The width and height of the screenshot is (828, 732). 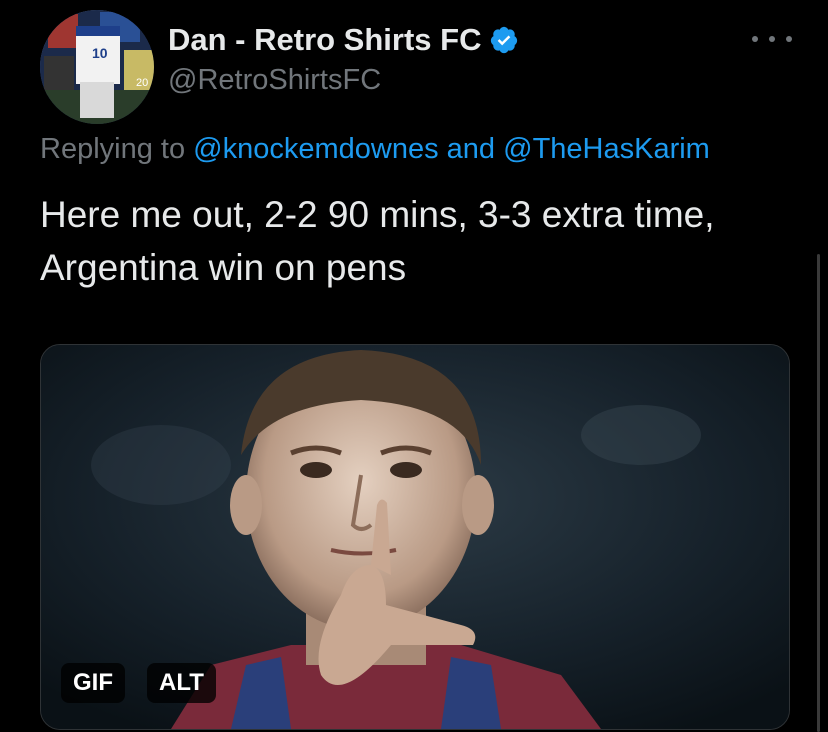 I want to click on more-options-icon, so click(x=772, y=39).